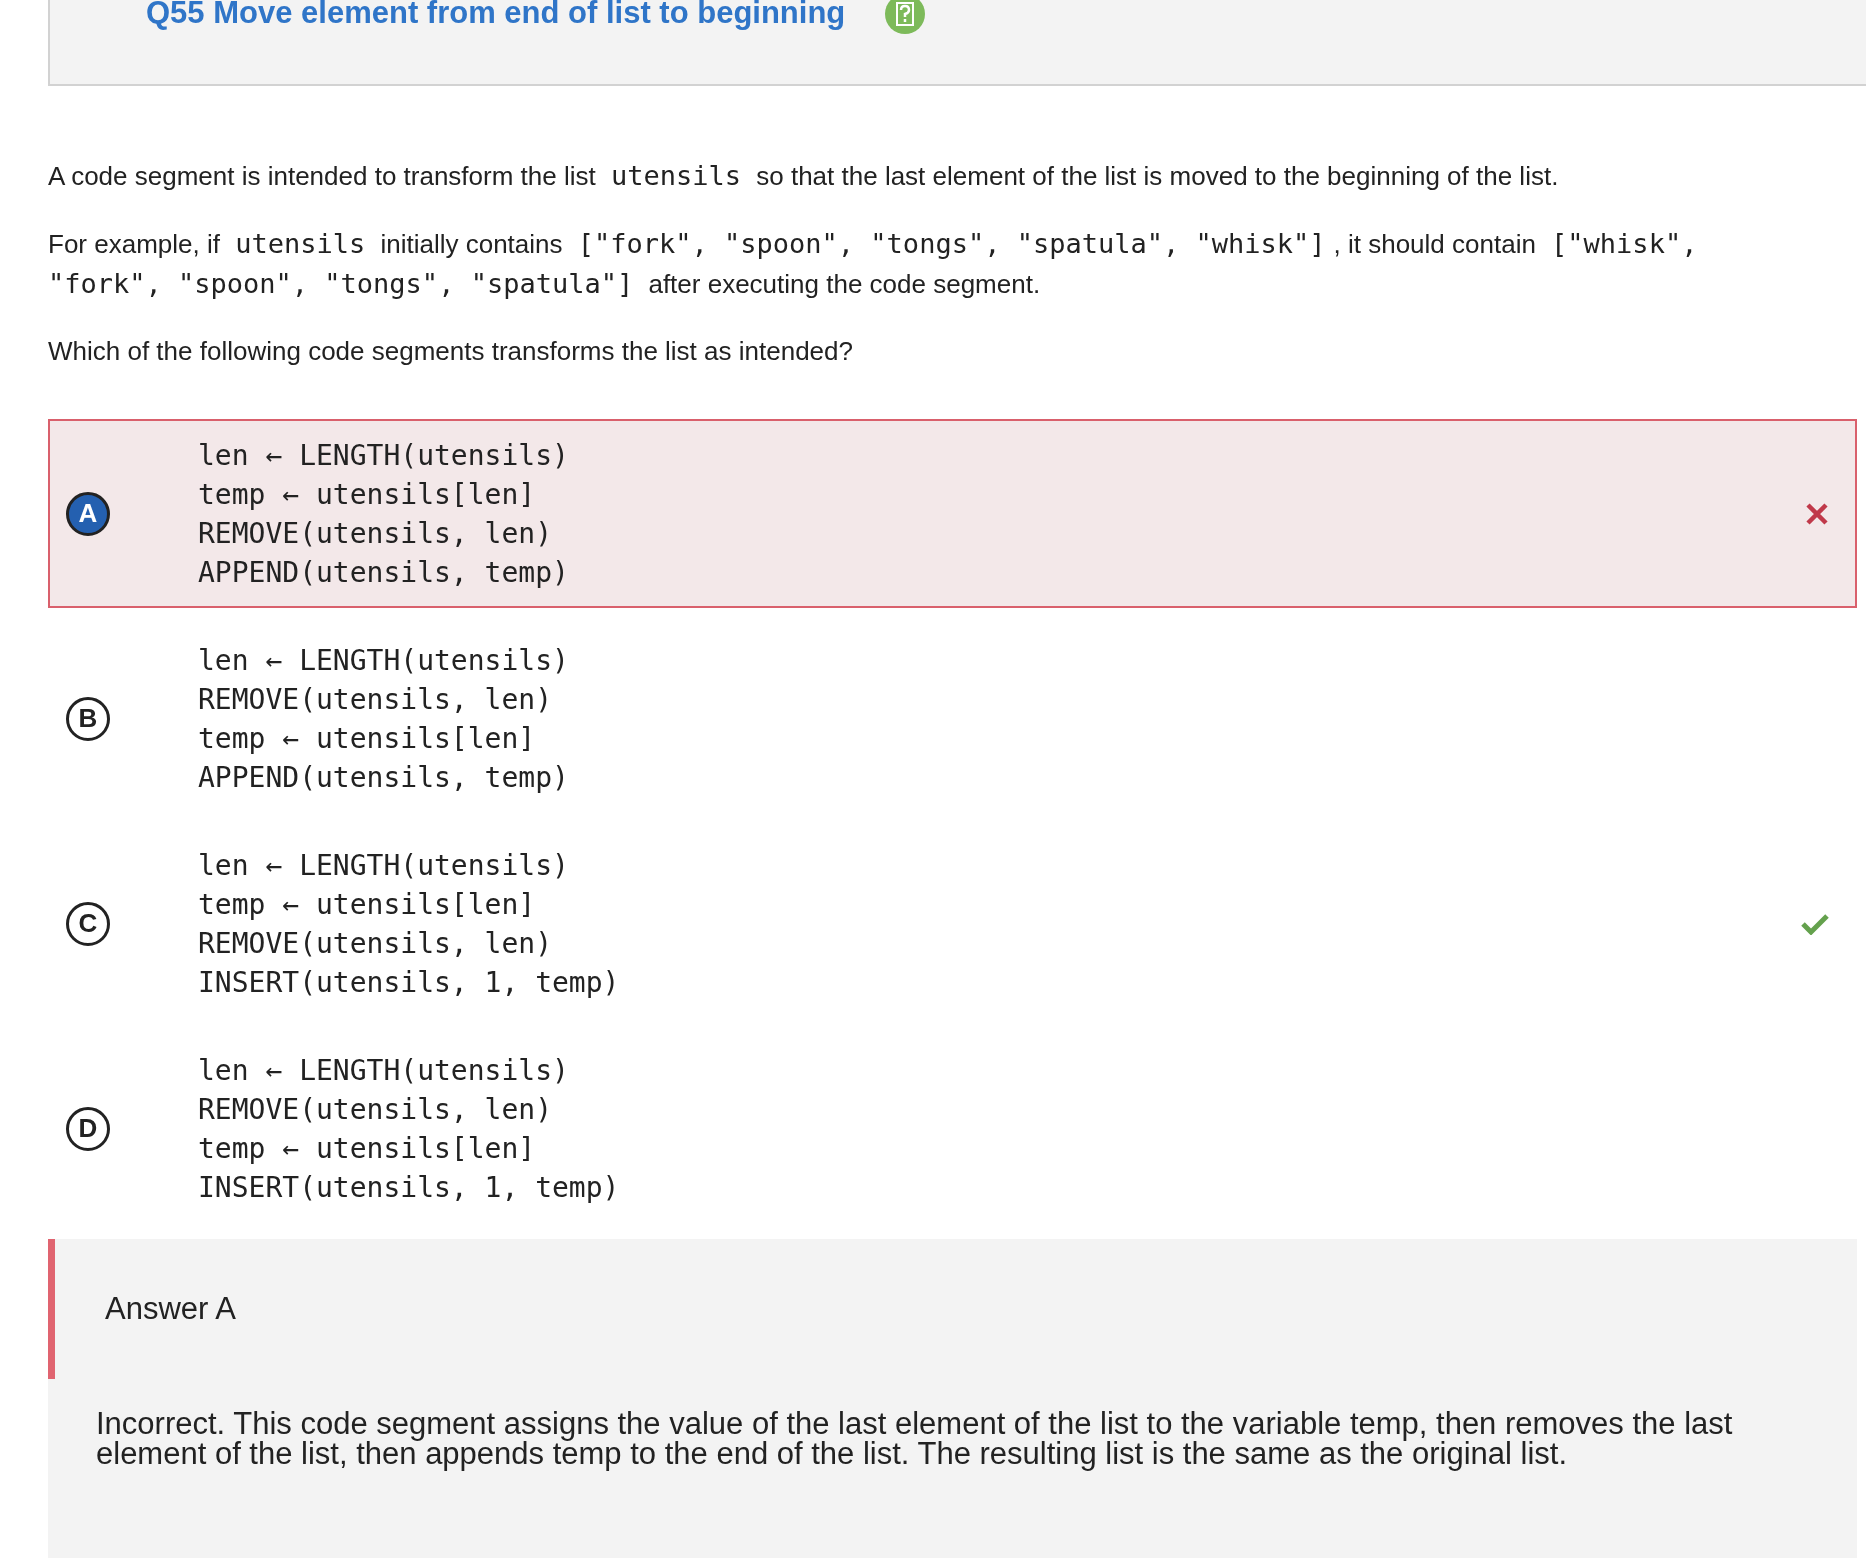  What do you see at coordinates (1815, 923) in the screenshot?
I see `check-icon` at bounding box center [1815, 923].